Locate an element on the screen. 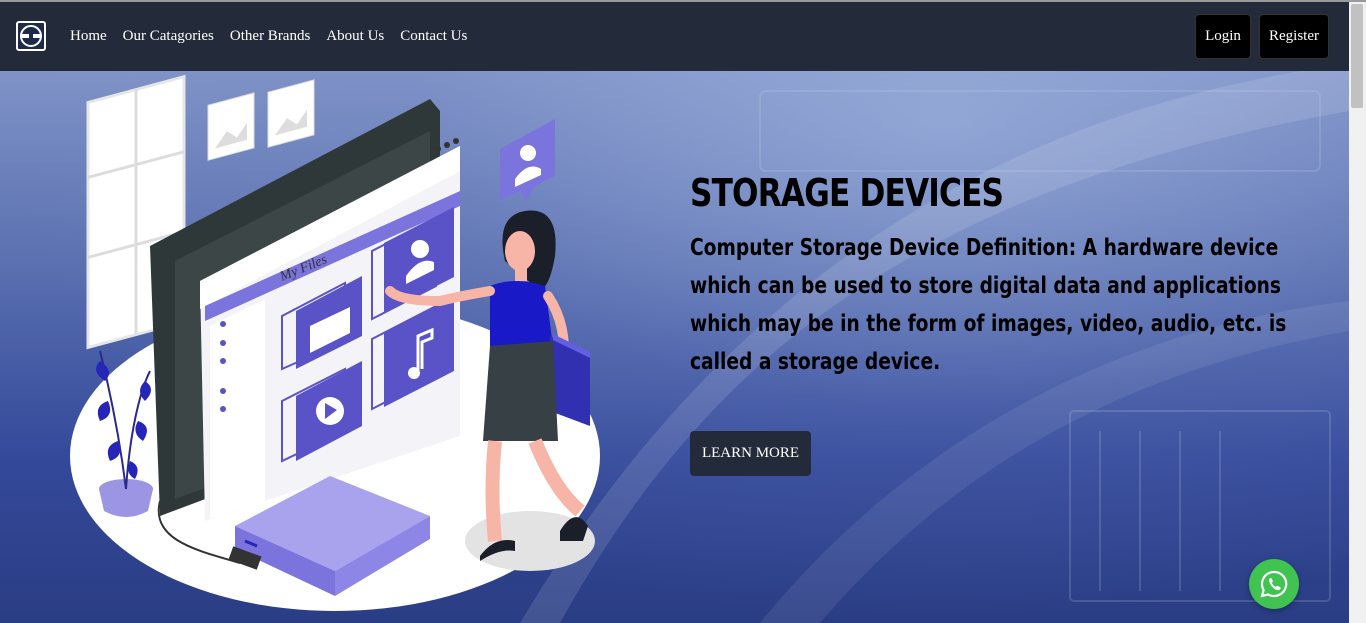 The height and width of the screenshot is (623, 1366). nav-link-other-brands: Other Brands is located at coordinates (270, 36).